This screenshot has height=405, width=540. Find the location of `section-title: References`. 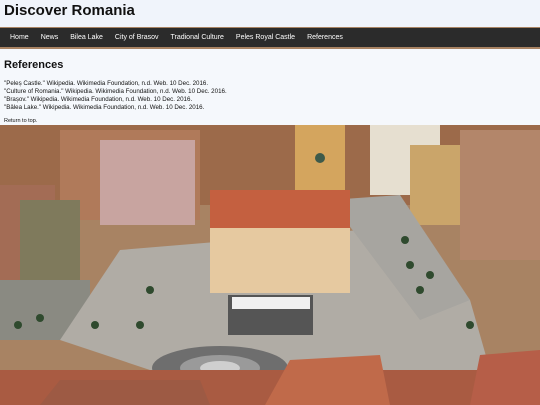

section-title: References is located at coordinates (34, 65).